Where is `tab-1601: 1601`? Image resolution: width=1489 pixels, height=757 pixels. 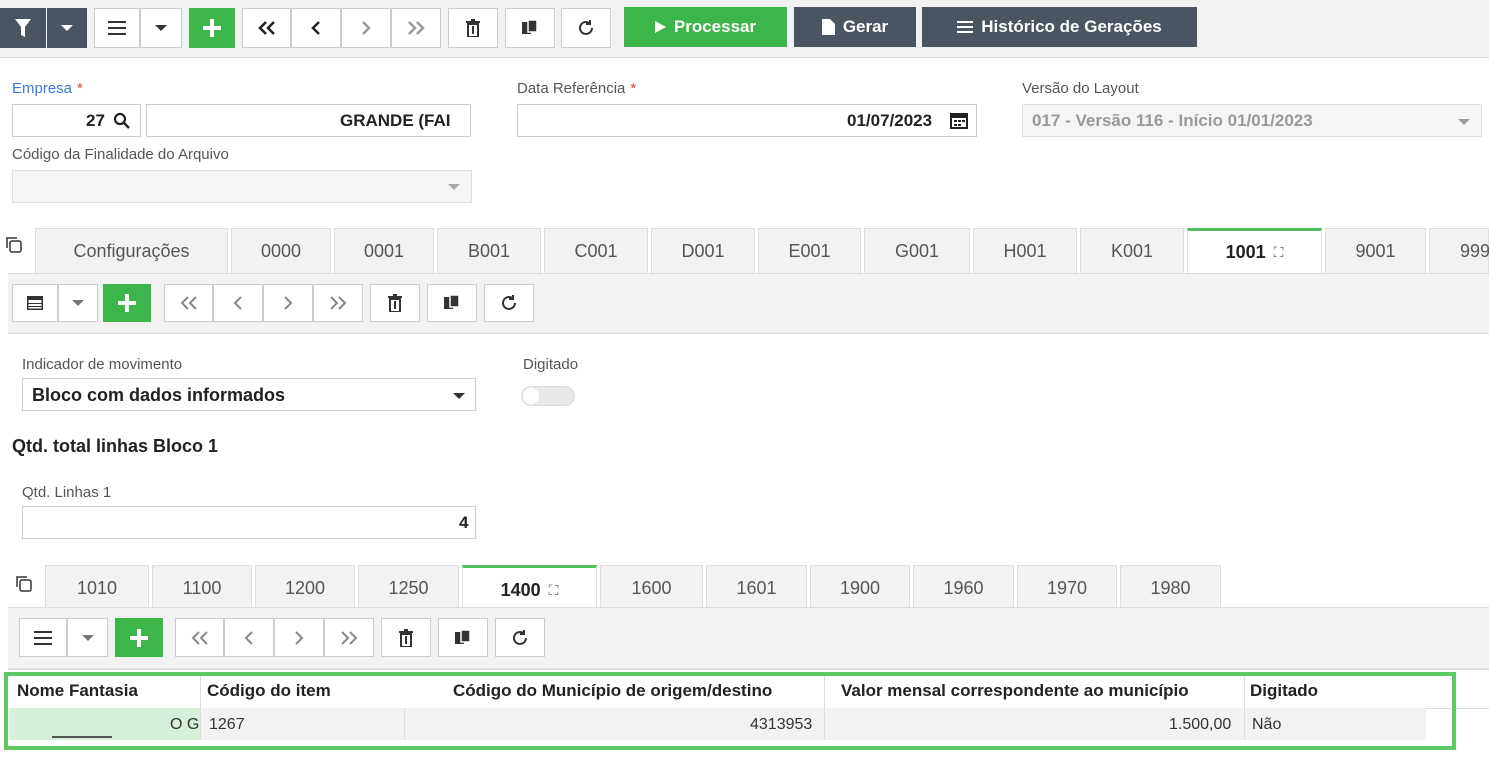 tab-1601: 1601 is located at coordinates (756, 587).